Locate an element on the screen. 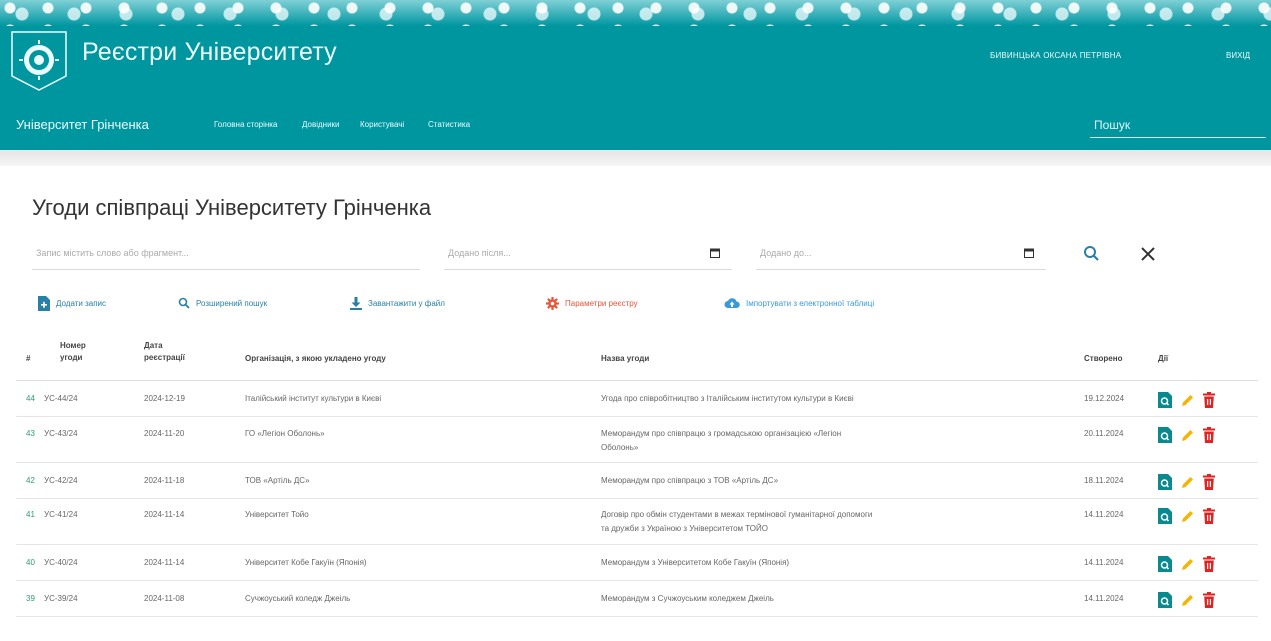  header-snow-decoration is located at coordinates (635, 13).